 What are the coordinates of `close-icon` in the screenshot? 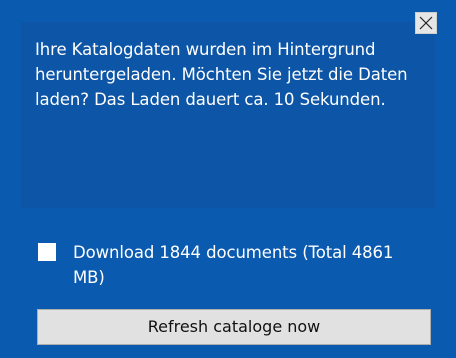 It's located at (426, 23).